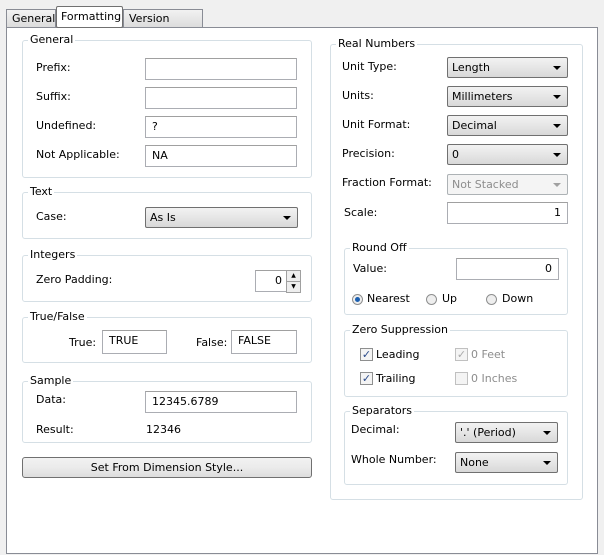  Describe the element at coordinates (31, 18) in the screenshot. I see `tab-general: General` at that location.